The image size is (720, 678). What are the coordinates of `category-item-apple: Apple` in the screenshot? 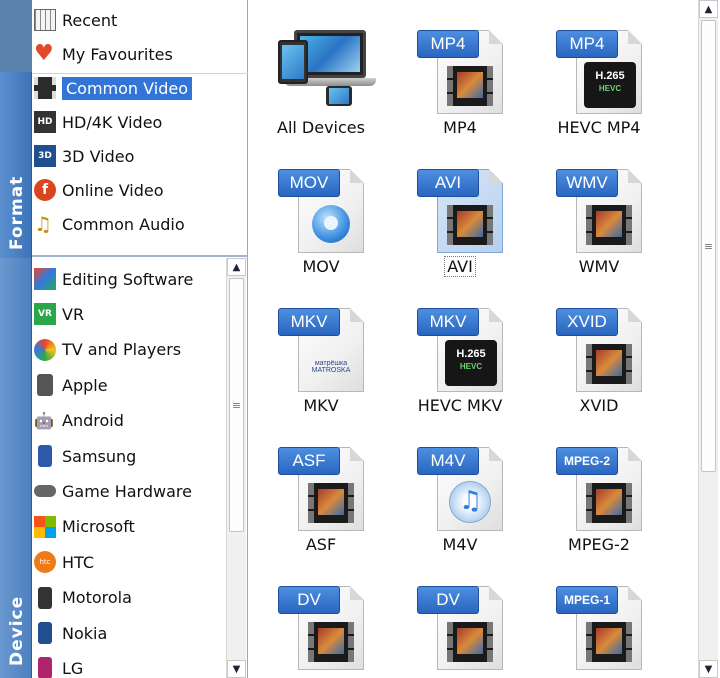 It's located at (71, 385).